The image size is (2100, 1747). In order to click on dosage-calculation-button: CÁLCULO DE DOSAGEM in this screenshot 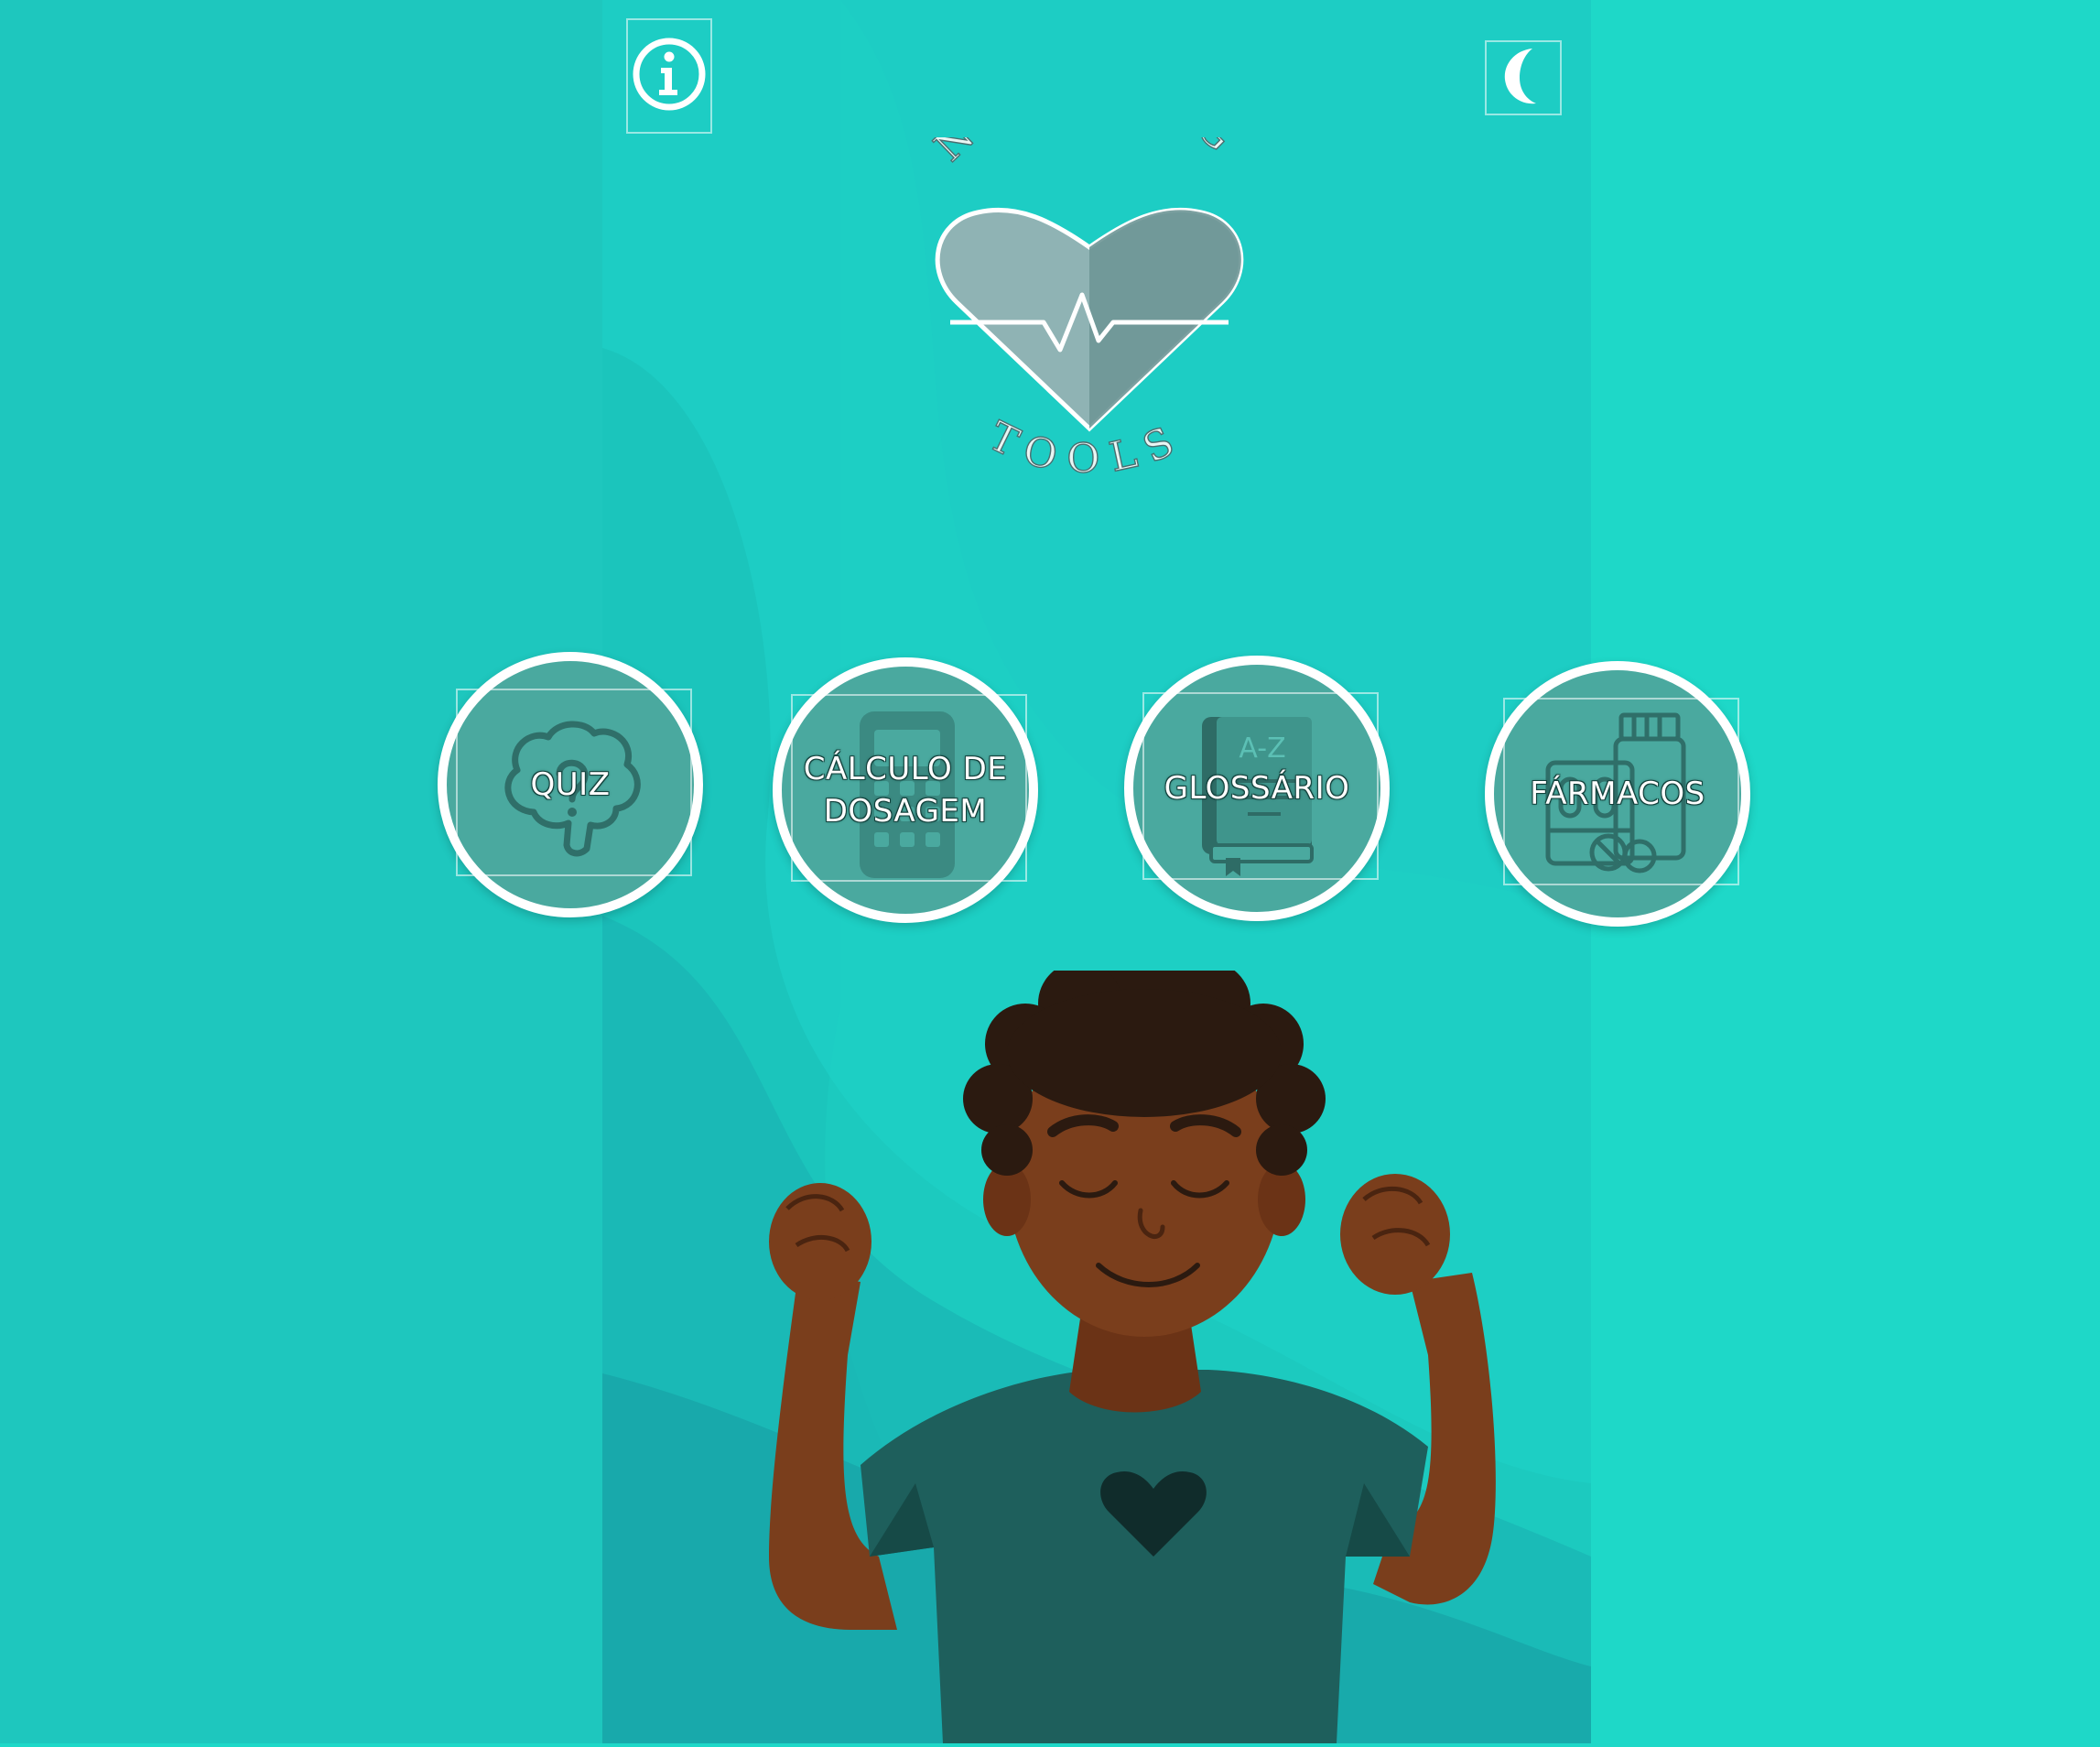, I will do `click(905, 790)`.